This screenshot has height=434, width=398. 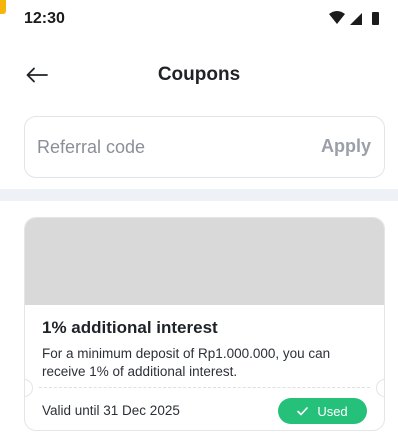 What do you see at coordinates (375, 18) in the screenshot?
I see `battery-icon` at bounding box center [375, 18].